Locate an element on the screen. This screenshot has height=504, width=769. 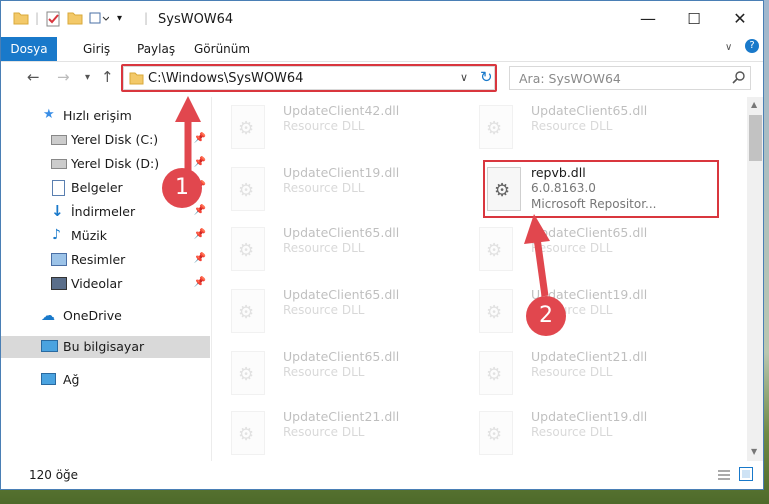
step-2-badge: 2 is located at coordinates (546, 316).